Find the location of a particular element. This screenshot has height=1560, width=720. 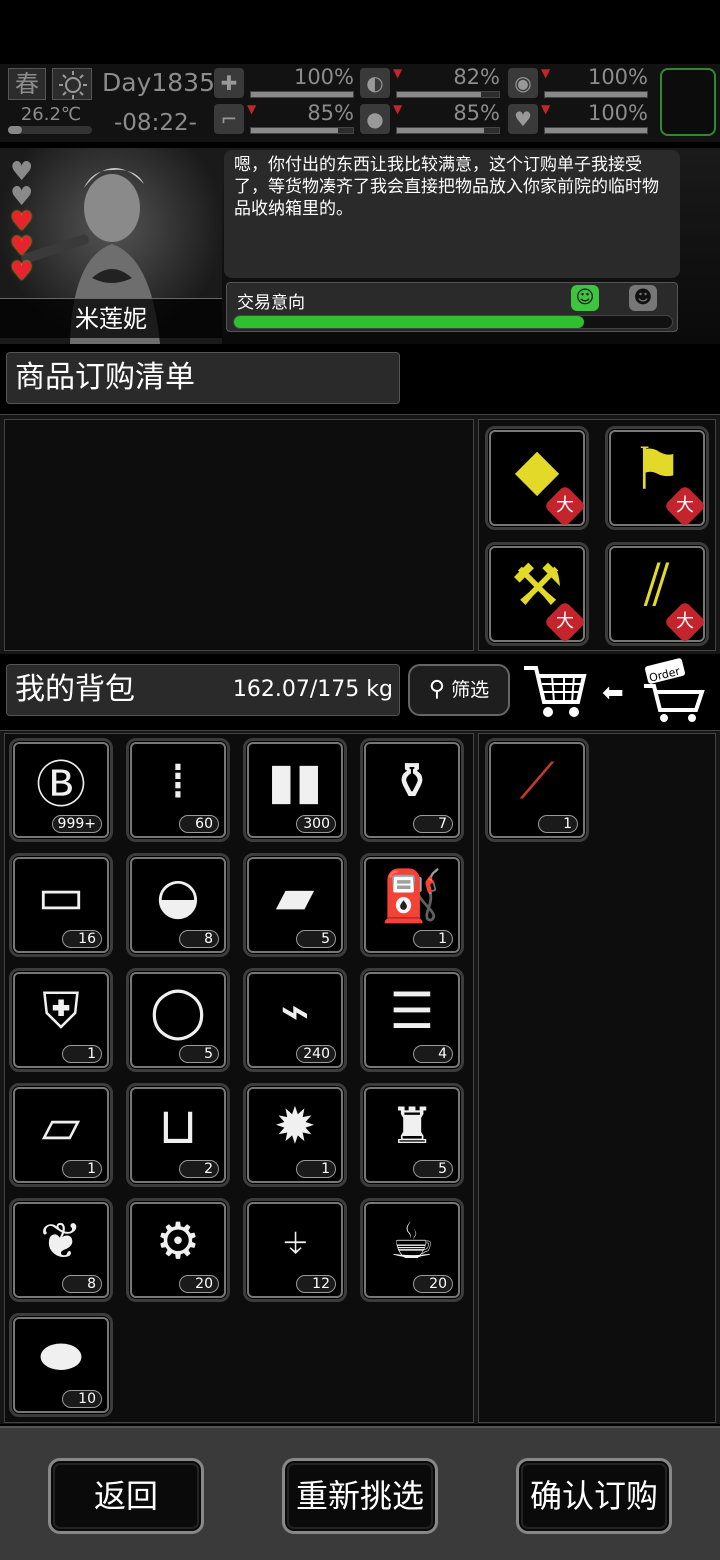

item-count: 60 is located at coordinates (199, 824).